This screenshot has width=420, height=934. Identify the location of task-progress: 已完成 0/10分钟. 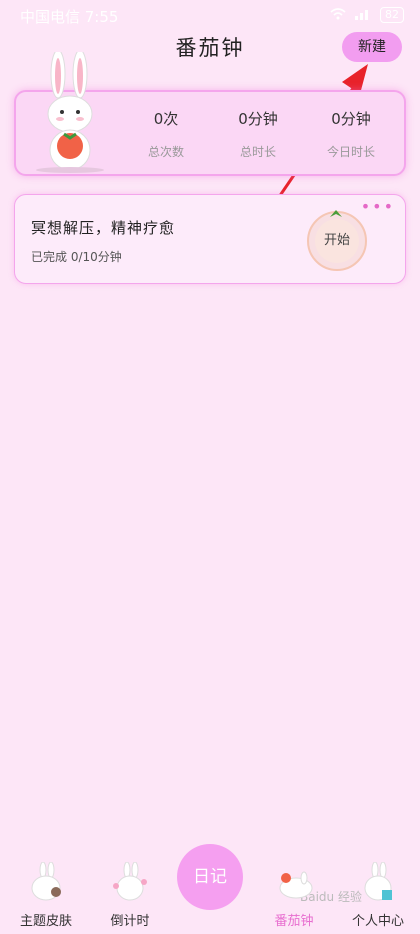
(76, 257).